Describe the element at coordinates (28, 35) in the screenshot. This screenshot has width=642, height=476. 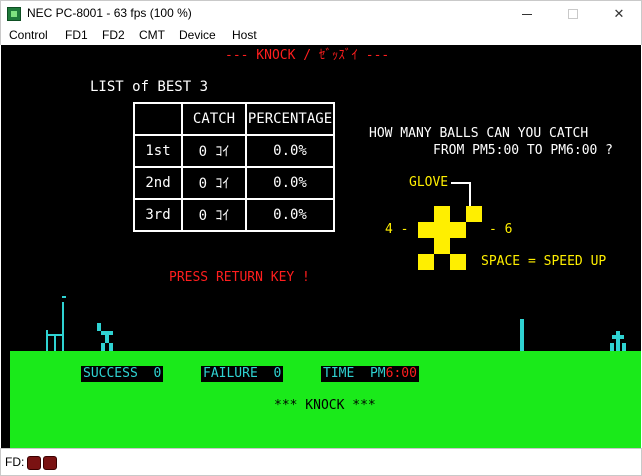
I see `menu-control: Control` at that location.